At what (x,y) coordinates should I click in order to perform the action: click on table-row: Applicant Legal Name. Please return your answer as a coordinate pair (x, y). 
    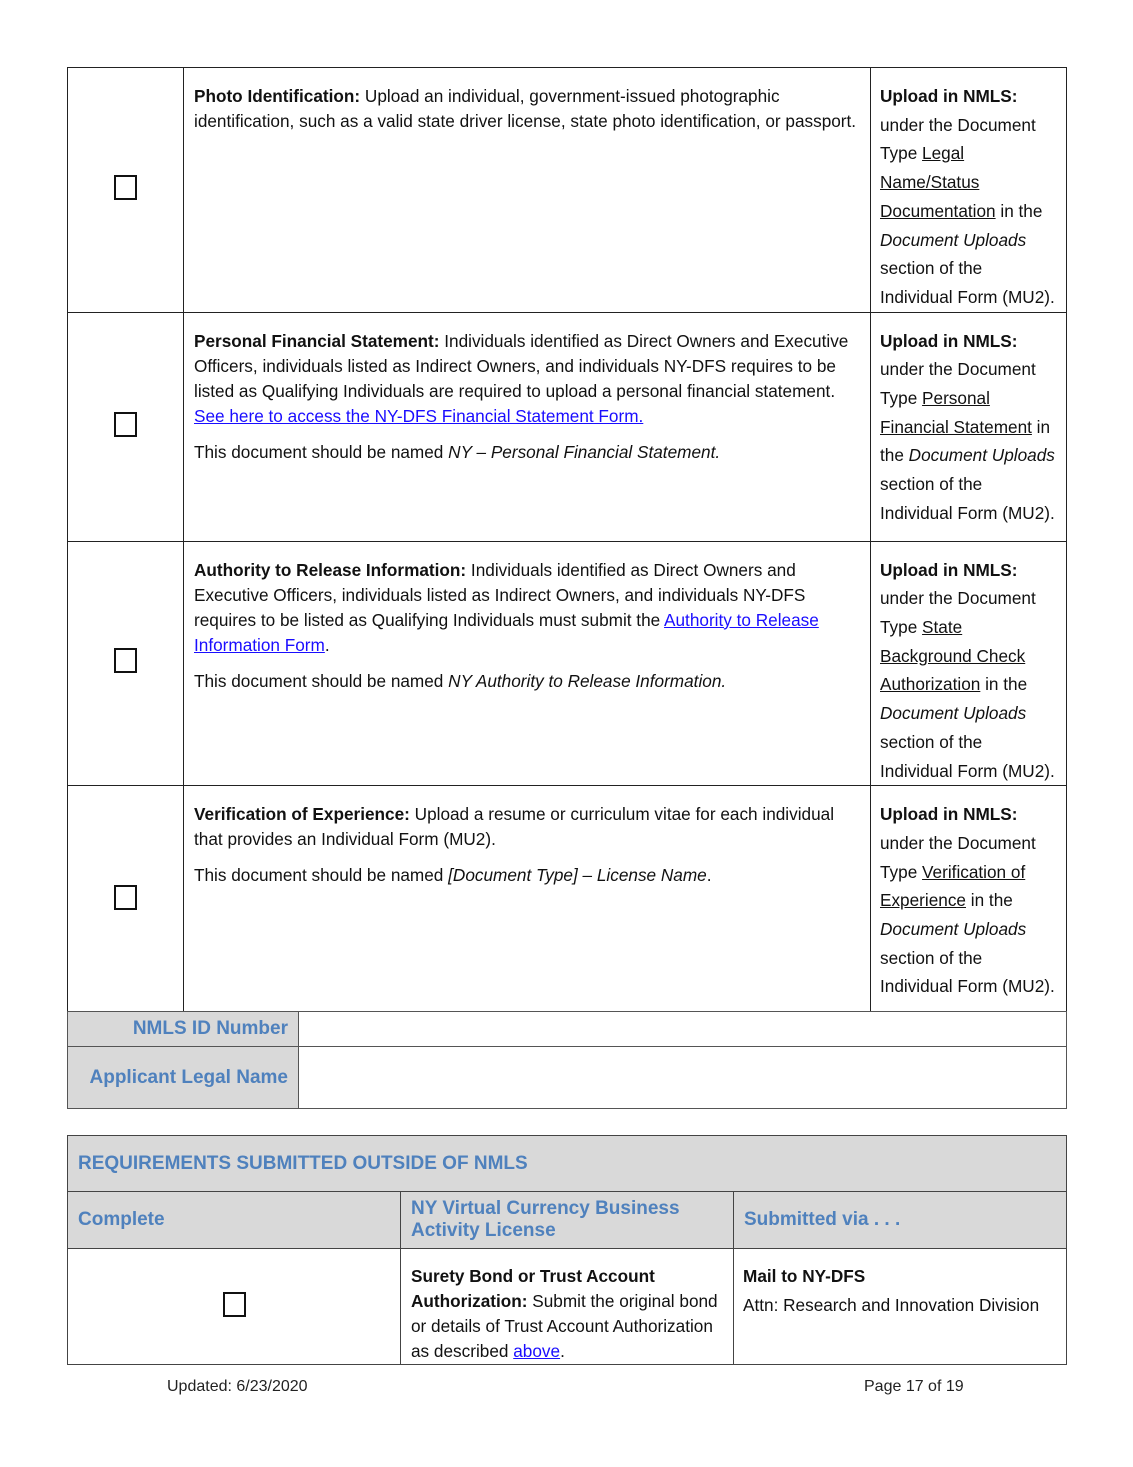
    Looking at the image, I should click on (567, 1077).